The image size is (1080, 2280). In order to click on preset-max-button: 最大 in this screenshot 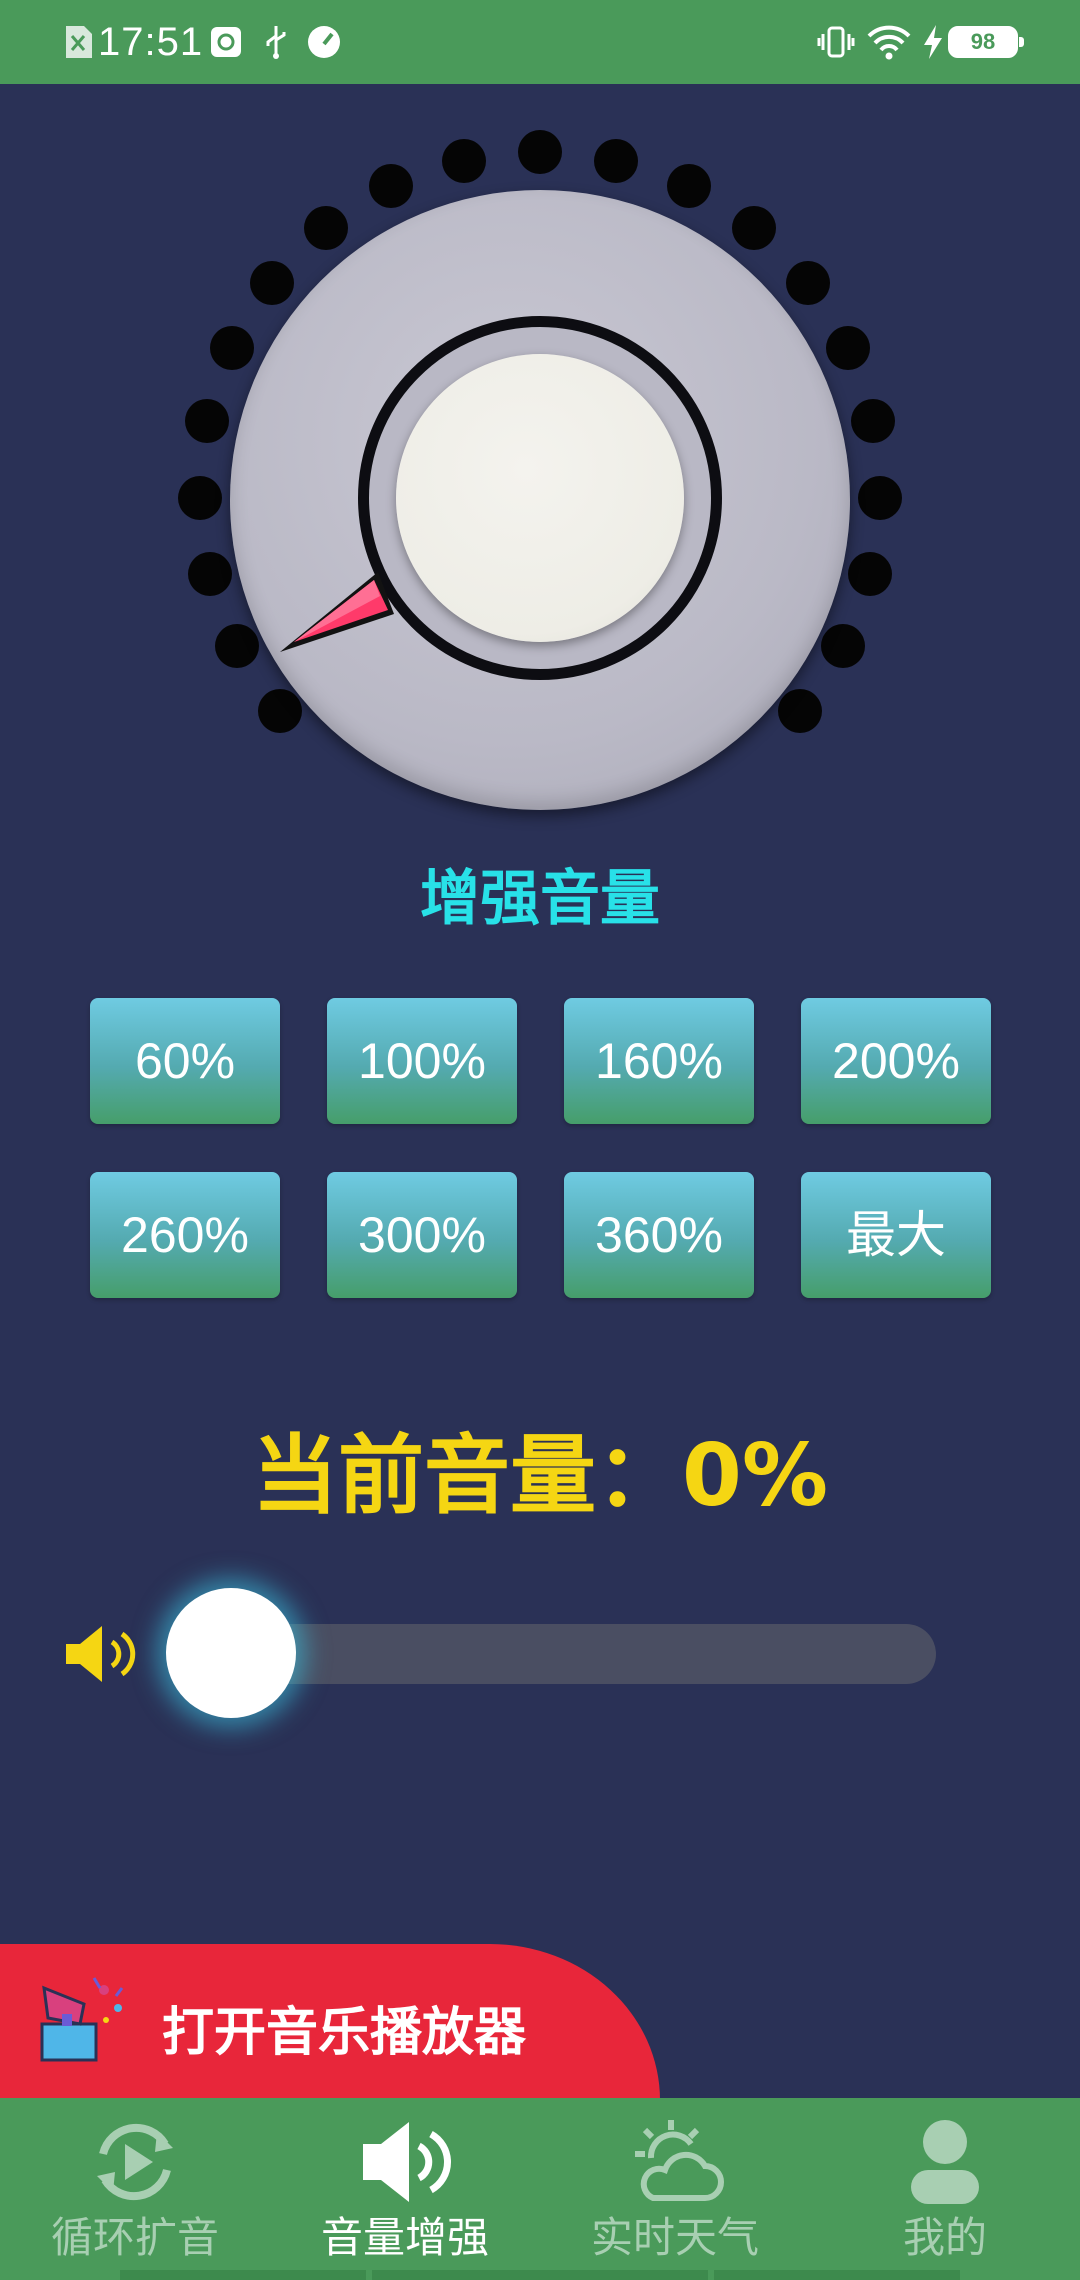, I will do `click(896, 1235)`.